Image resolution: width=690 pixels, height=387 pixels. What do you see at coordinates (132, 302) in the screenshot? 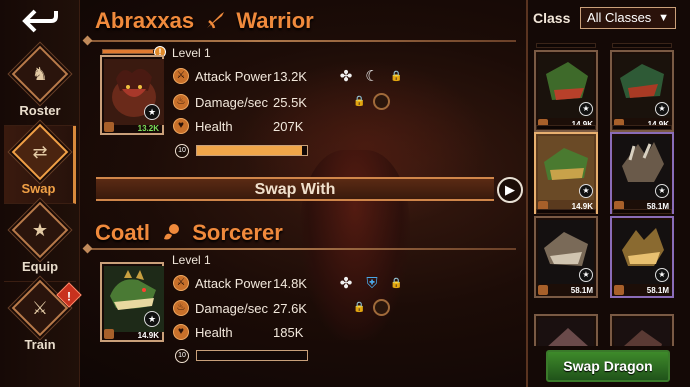
I see `bottom-dragon-card: ★ 14.9K` at bounding box center [132, 302].